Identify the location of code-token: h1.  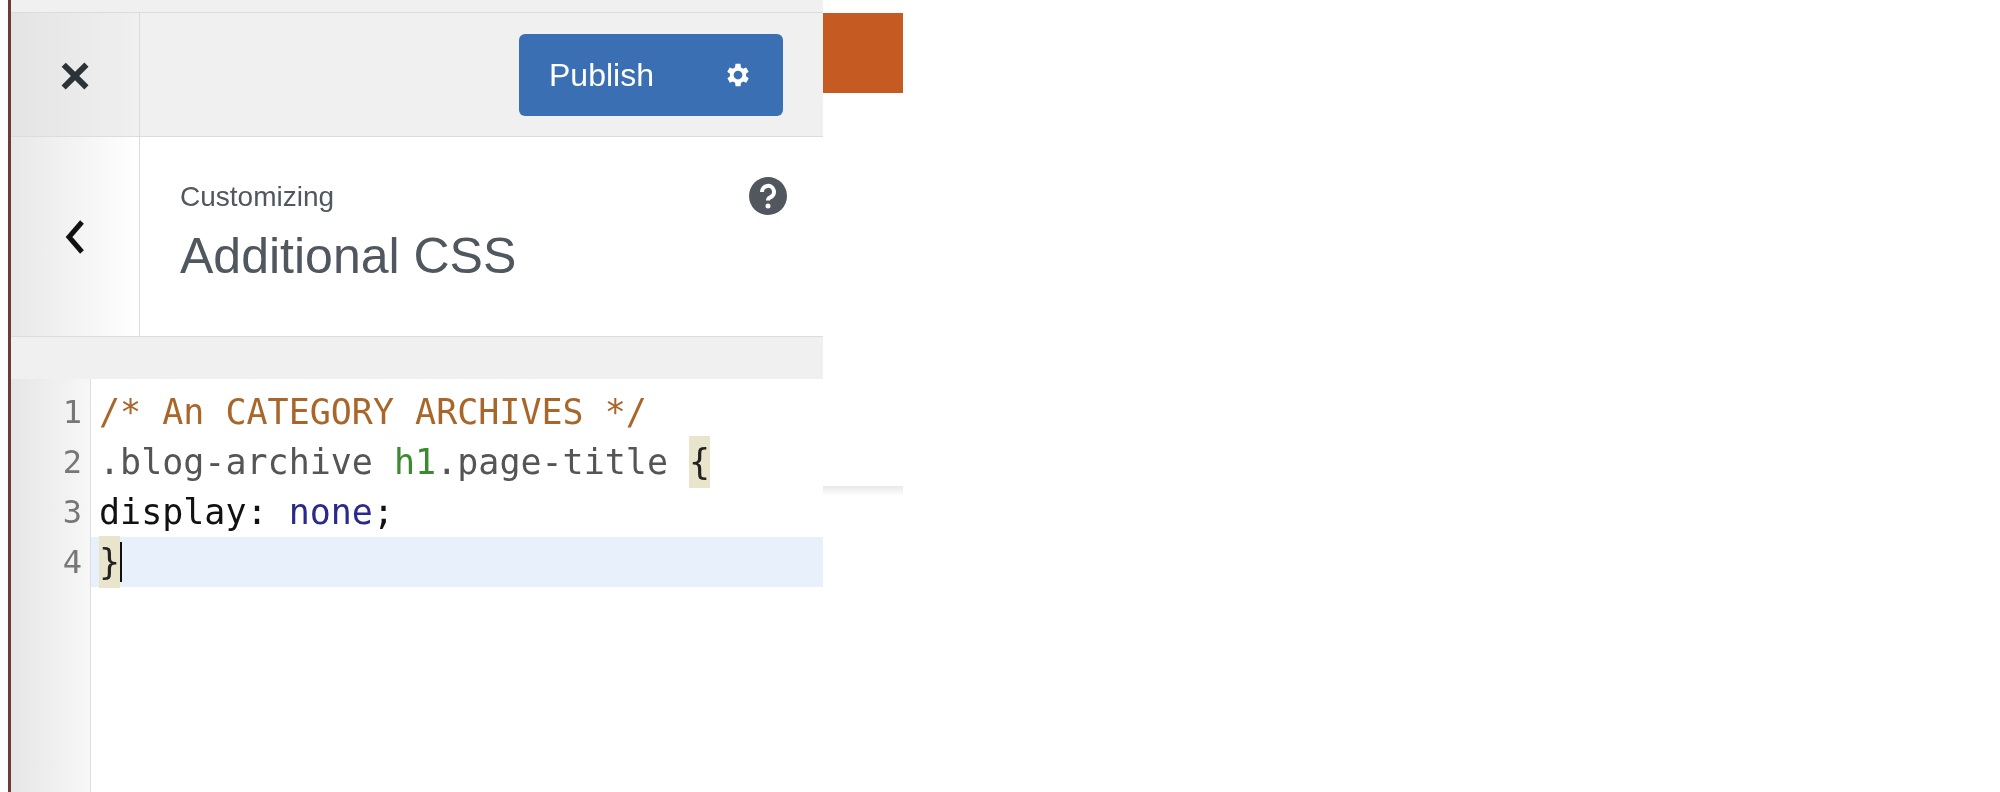
(415, 462).